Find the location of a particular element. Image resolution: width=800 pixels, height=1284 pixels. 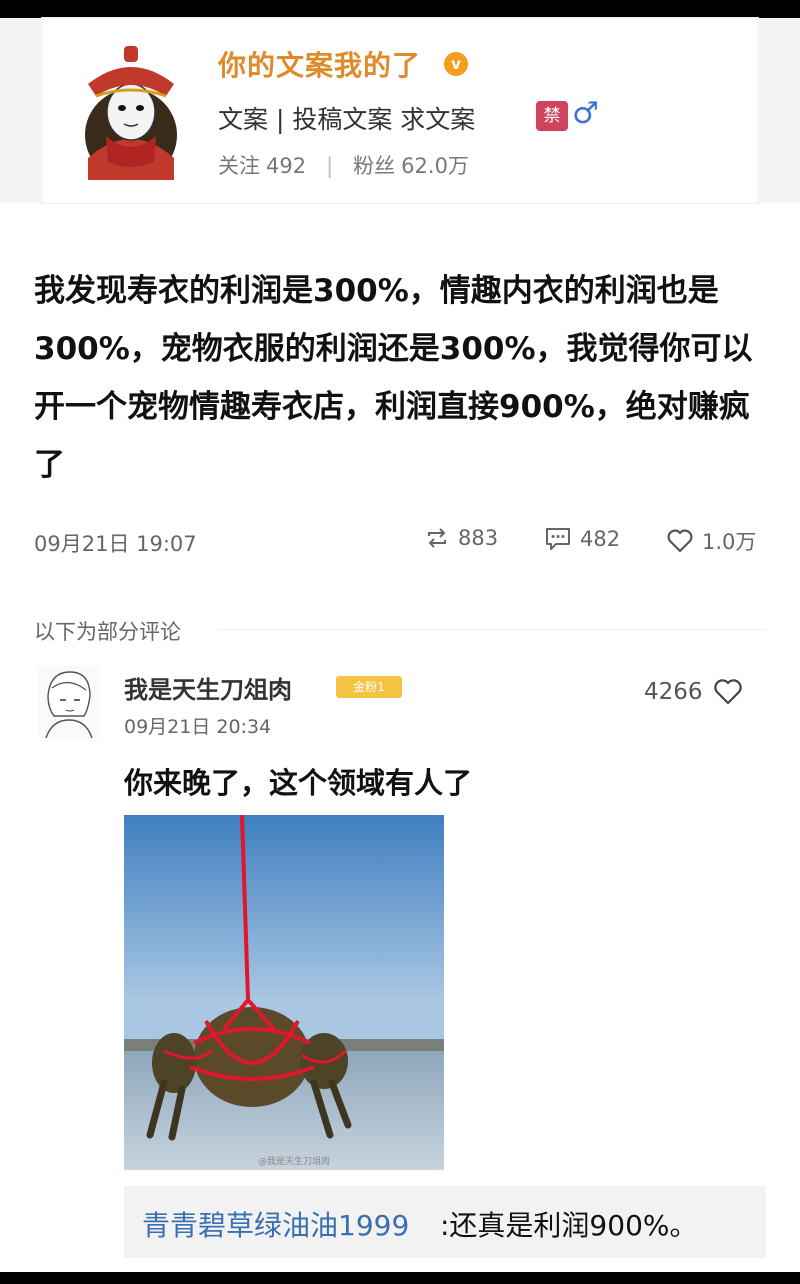

follow-count: 492 is located at coordinates (286, 166).